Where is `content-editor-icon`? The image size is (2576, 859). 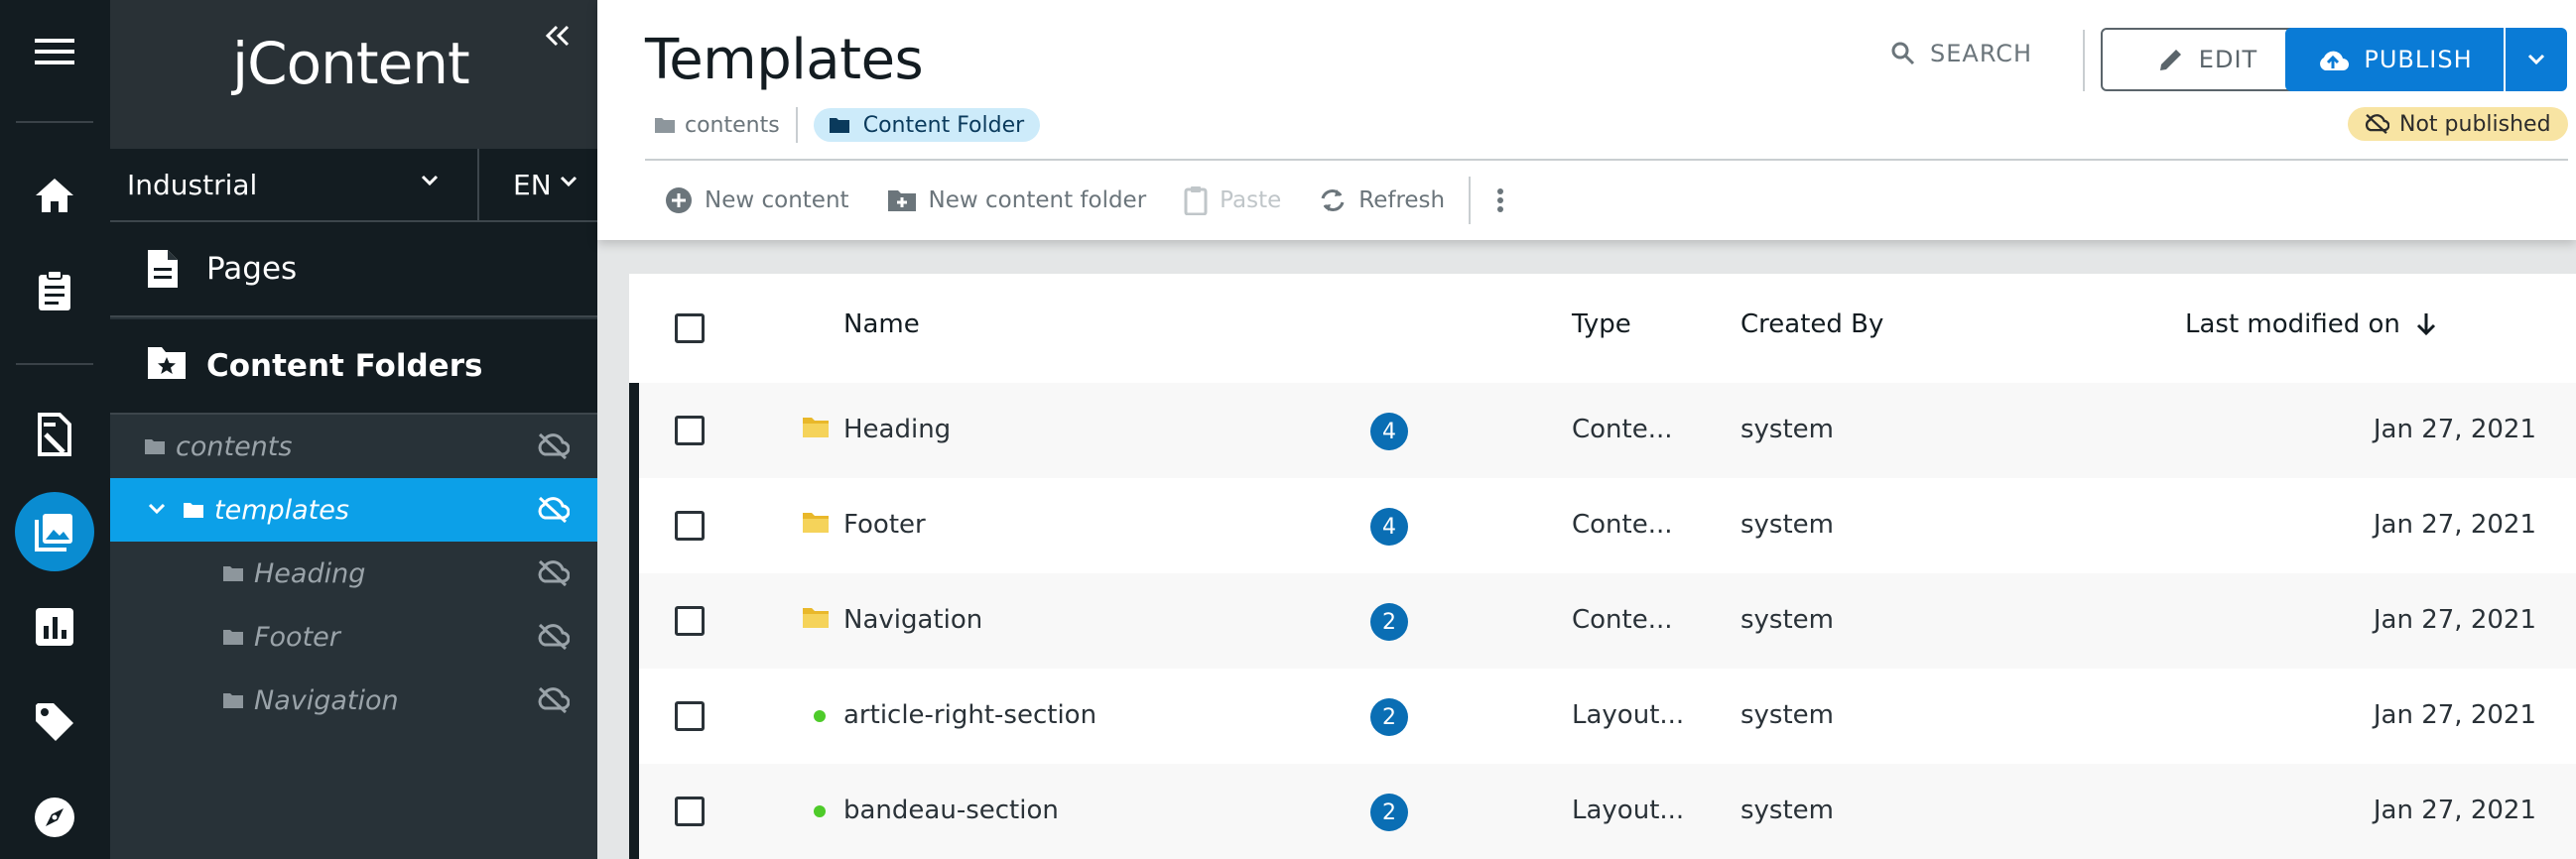 content-editor-icon is located at coordinates (55, 434).